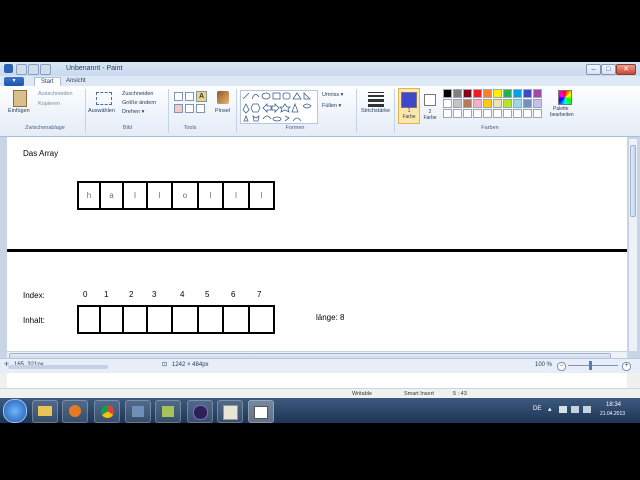  What do you see at coordinates (211, 195) in the screenshot?
I see `array-cell: l` at bounding box center [211, 195].